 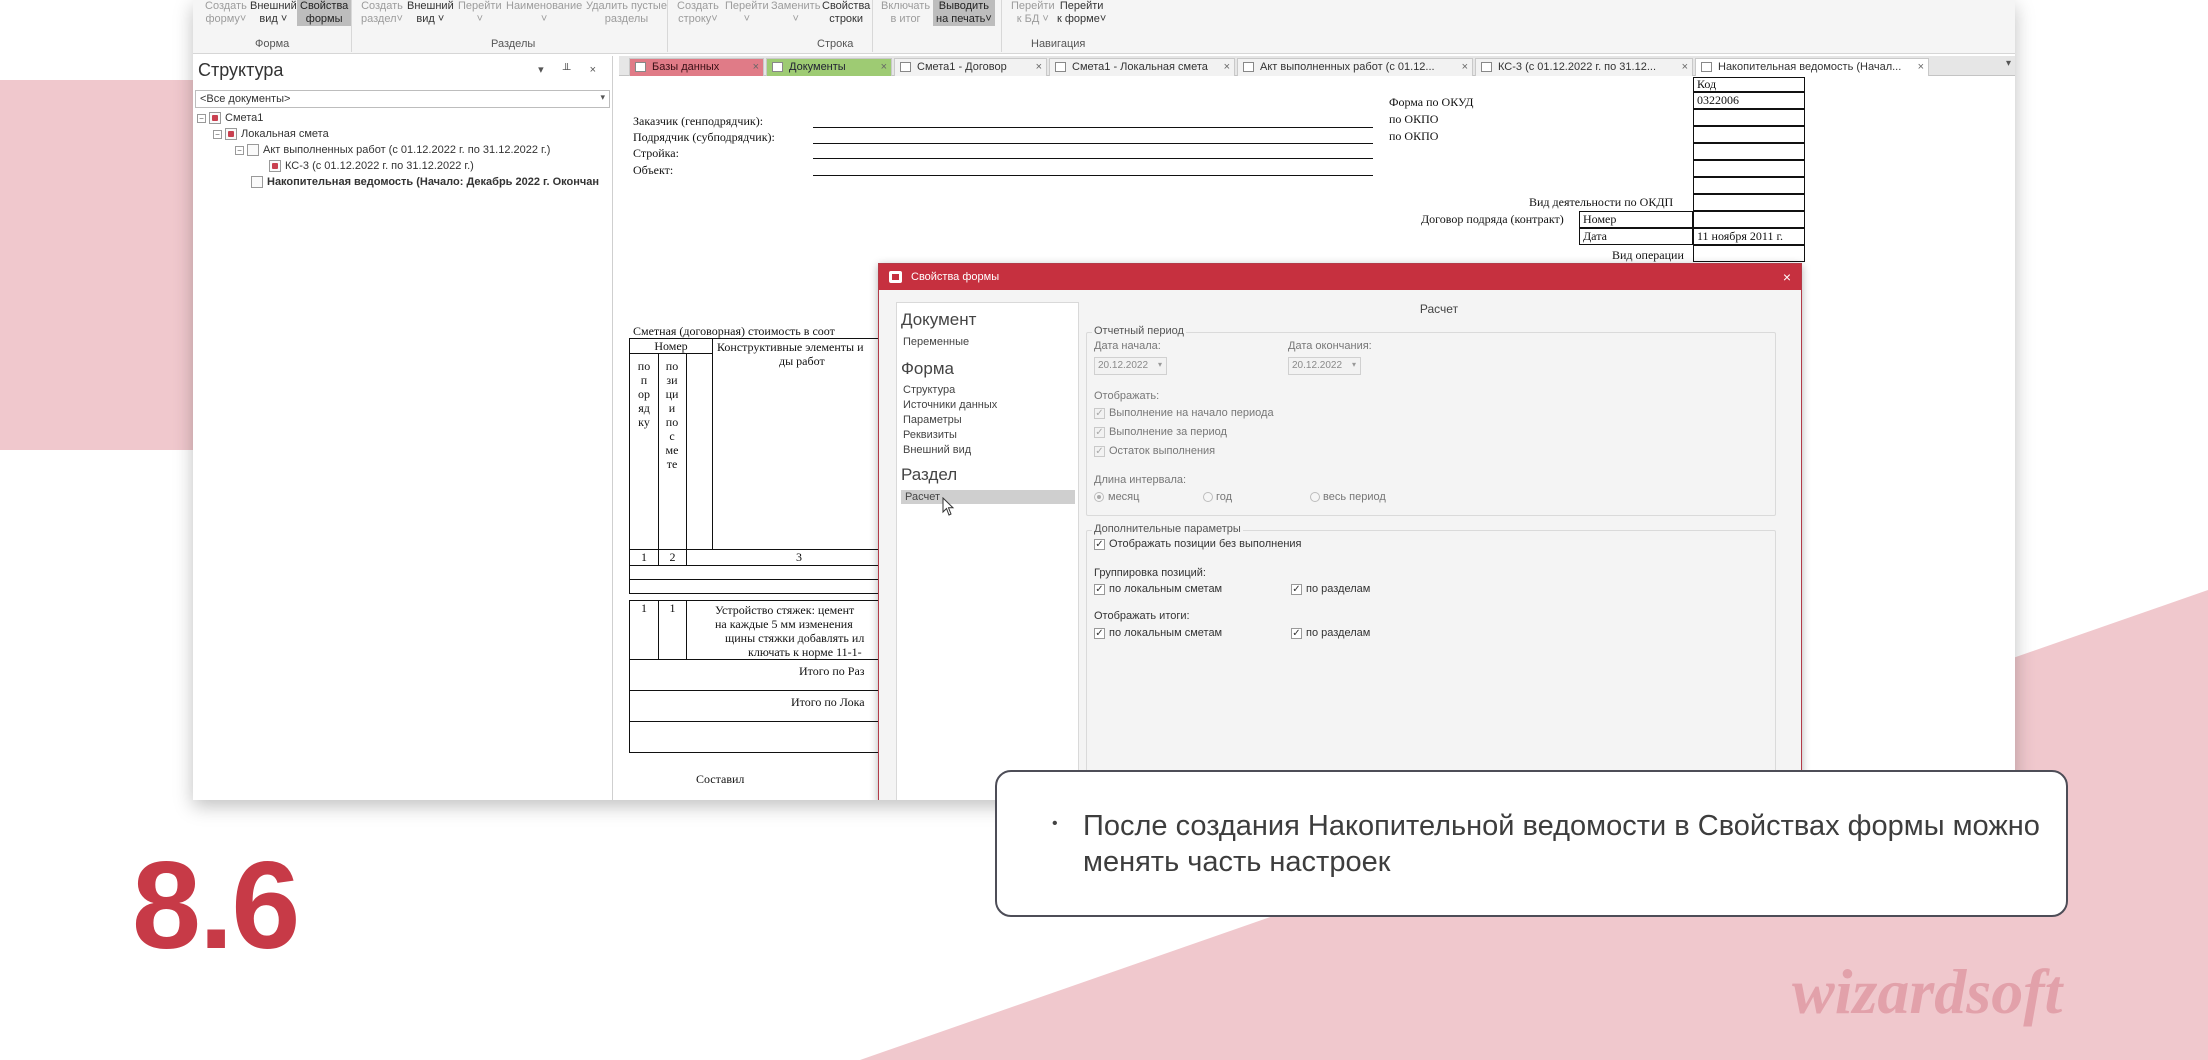 What do you see at coordinates (1296, 589) in the screenshot?
I see `grouping-sections-checkbox: ✓` at bounding box center [1296, 589].